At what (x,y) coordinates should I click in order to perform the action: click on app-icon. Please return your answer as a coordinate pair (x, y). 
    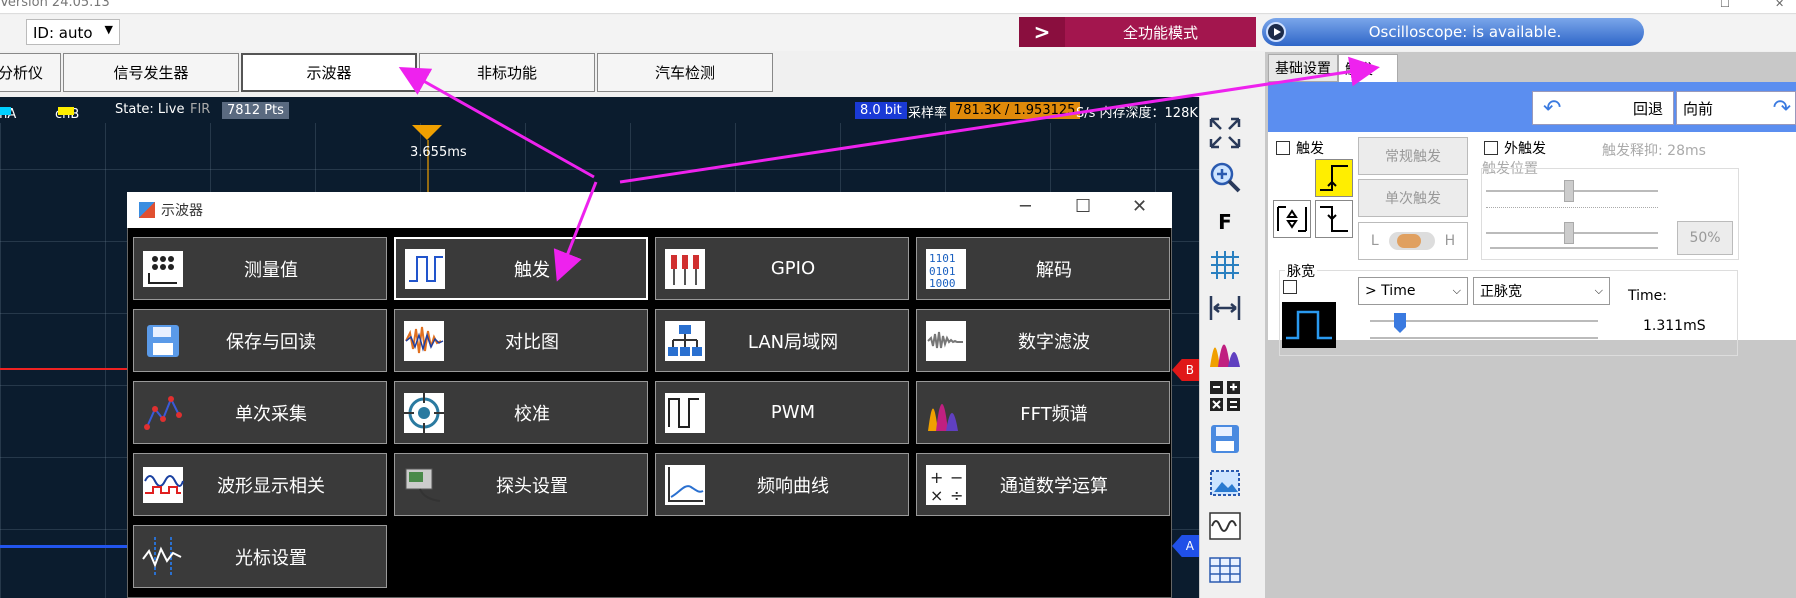
    Looking at the image, I should click on (147, 210).